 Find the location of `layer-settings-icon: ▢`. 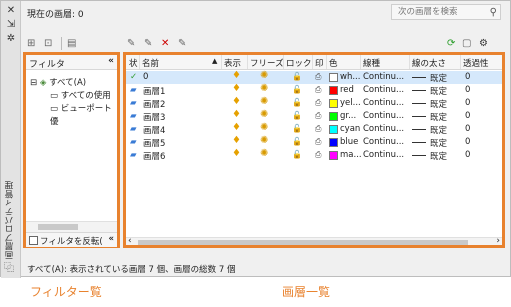

layer-settings-icon: ▢ is located at coordinates (466, 43).